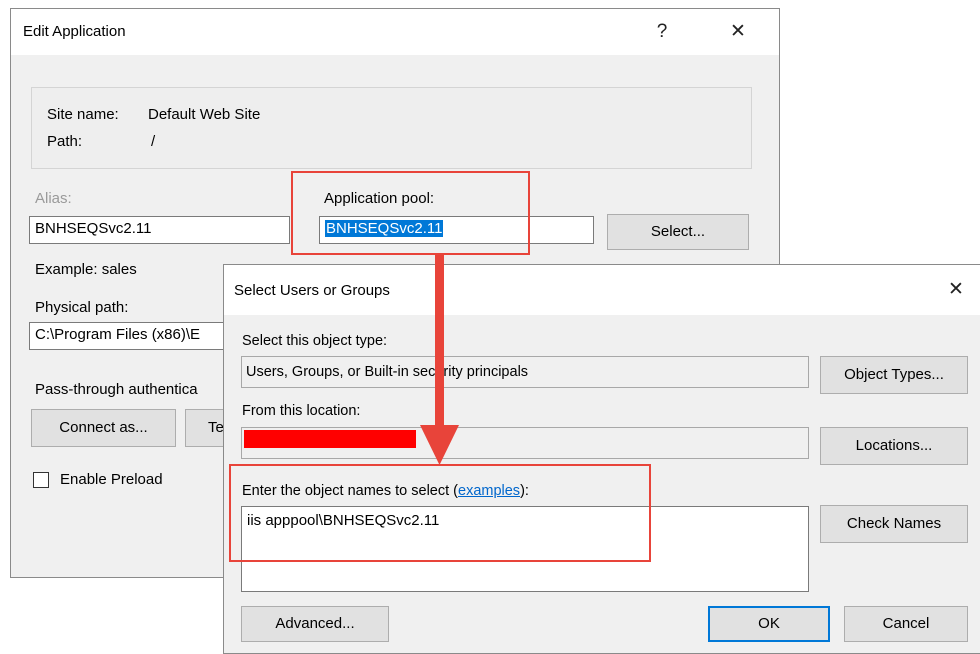  Describe the element at coordinates (439, 445) in the screenshot. I see `arrow-head` at that location.